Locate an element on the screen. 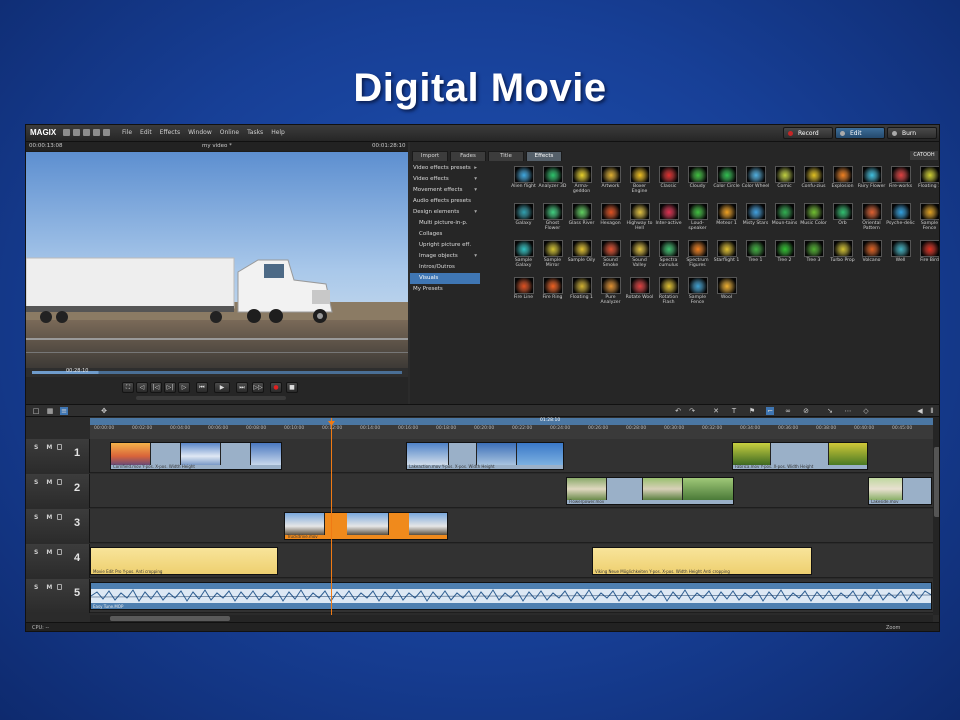 The image size is (960, 720). effect-thumbnail: Analyzer 3D is located at coordinates (552, 184).